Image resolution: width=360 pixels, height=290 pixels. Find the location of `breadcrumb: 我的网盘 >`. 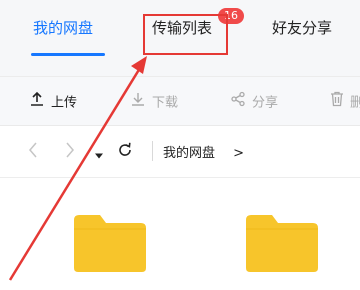

breadcrumb: 我的网盘 > is located at coordinates (203, 151).